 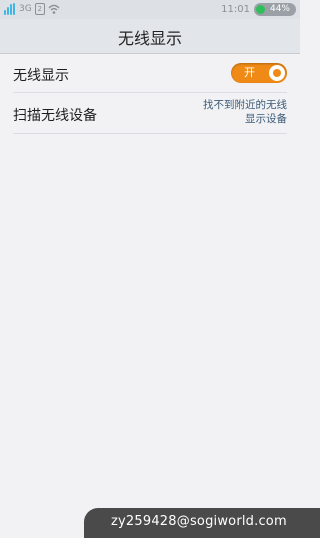 I want to click on status-right: 11:01 44%, so click(x=258, y=9).